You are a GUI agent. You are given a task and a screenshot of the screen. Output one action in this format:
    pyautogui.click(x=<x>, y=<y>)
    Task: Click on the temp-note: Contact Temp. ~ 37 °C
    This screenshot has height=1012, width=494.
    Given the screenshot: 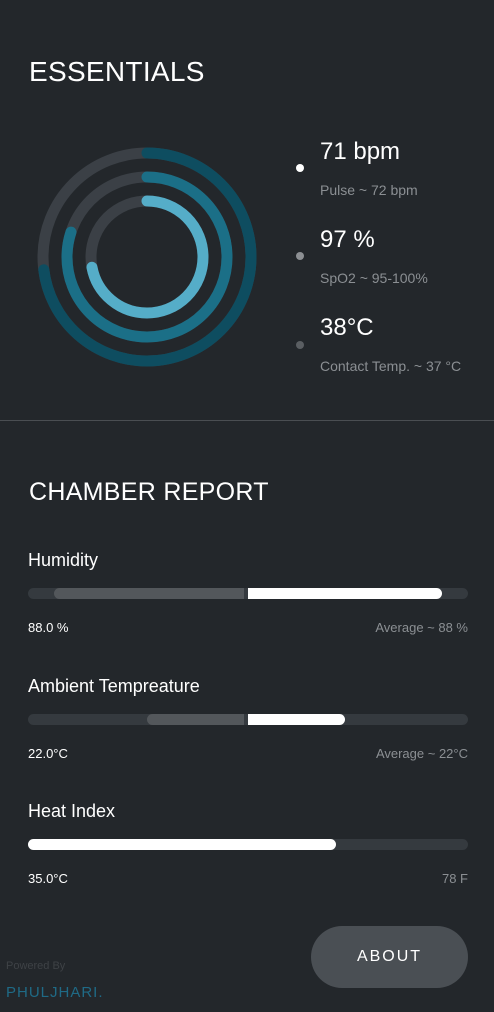 What is the action you would take?
    pyautogui.click(x=391, y=366)
    